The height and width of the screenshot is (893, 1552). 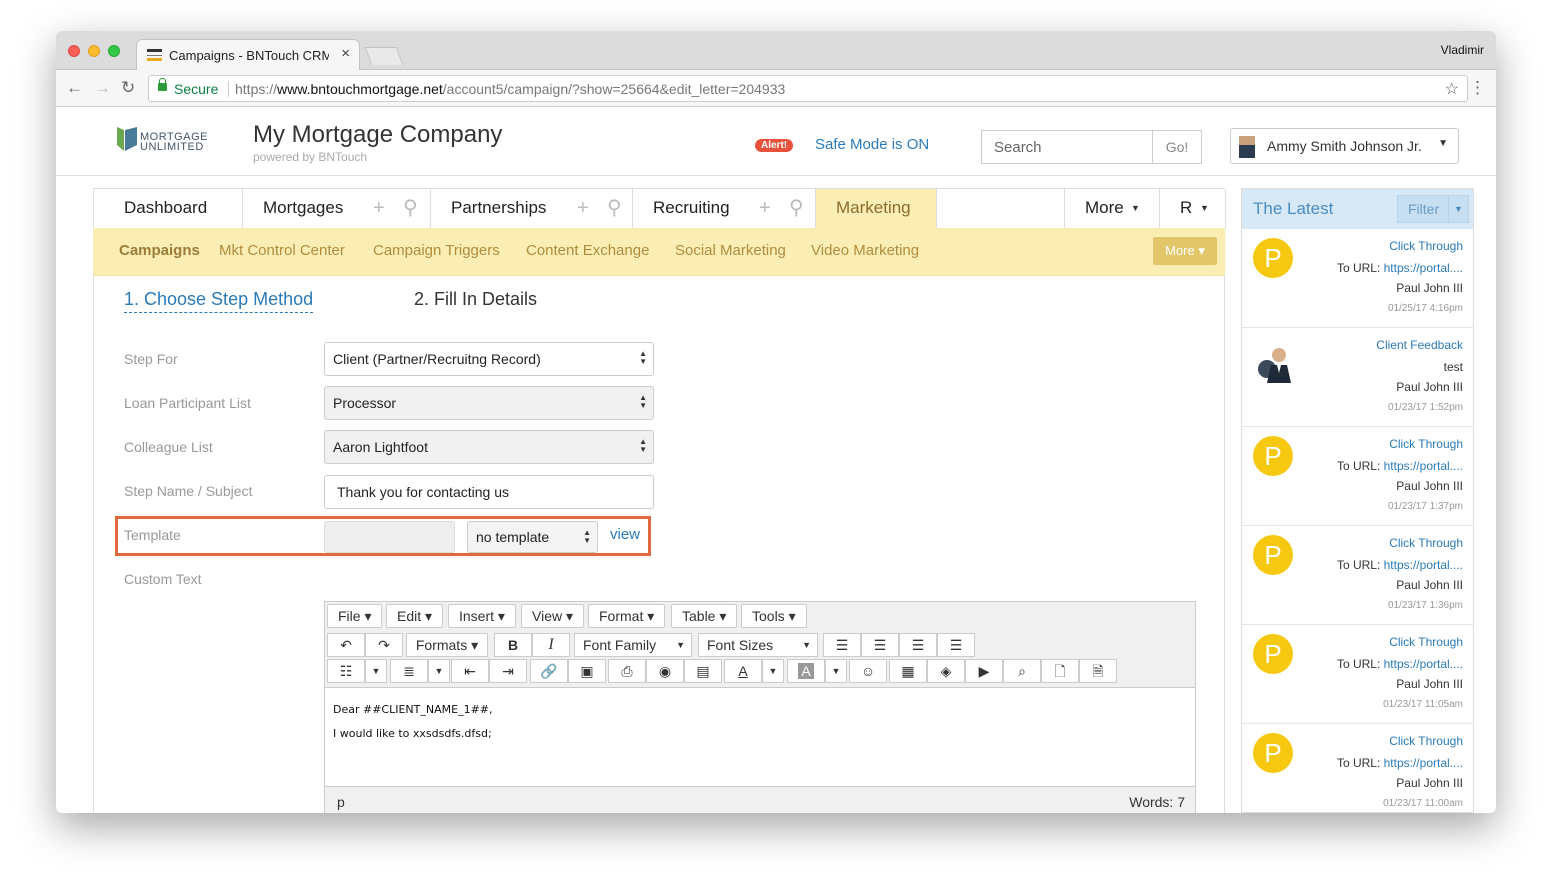 What do you see at coordinates (128, 88) in the screenshot?
I see `reload-icon: ↻` at bounding box center [128, 88].